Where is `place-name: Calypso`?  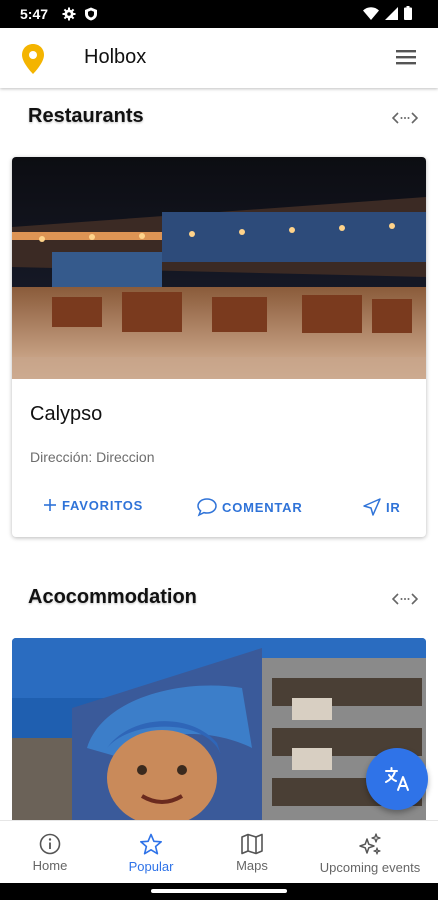
place-name: Calypso is located at coordinates (66, 414).